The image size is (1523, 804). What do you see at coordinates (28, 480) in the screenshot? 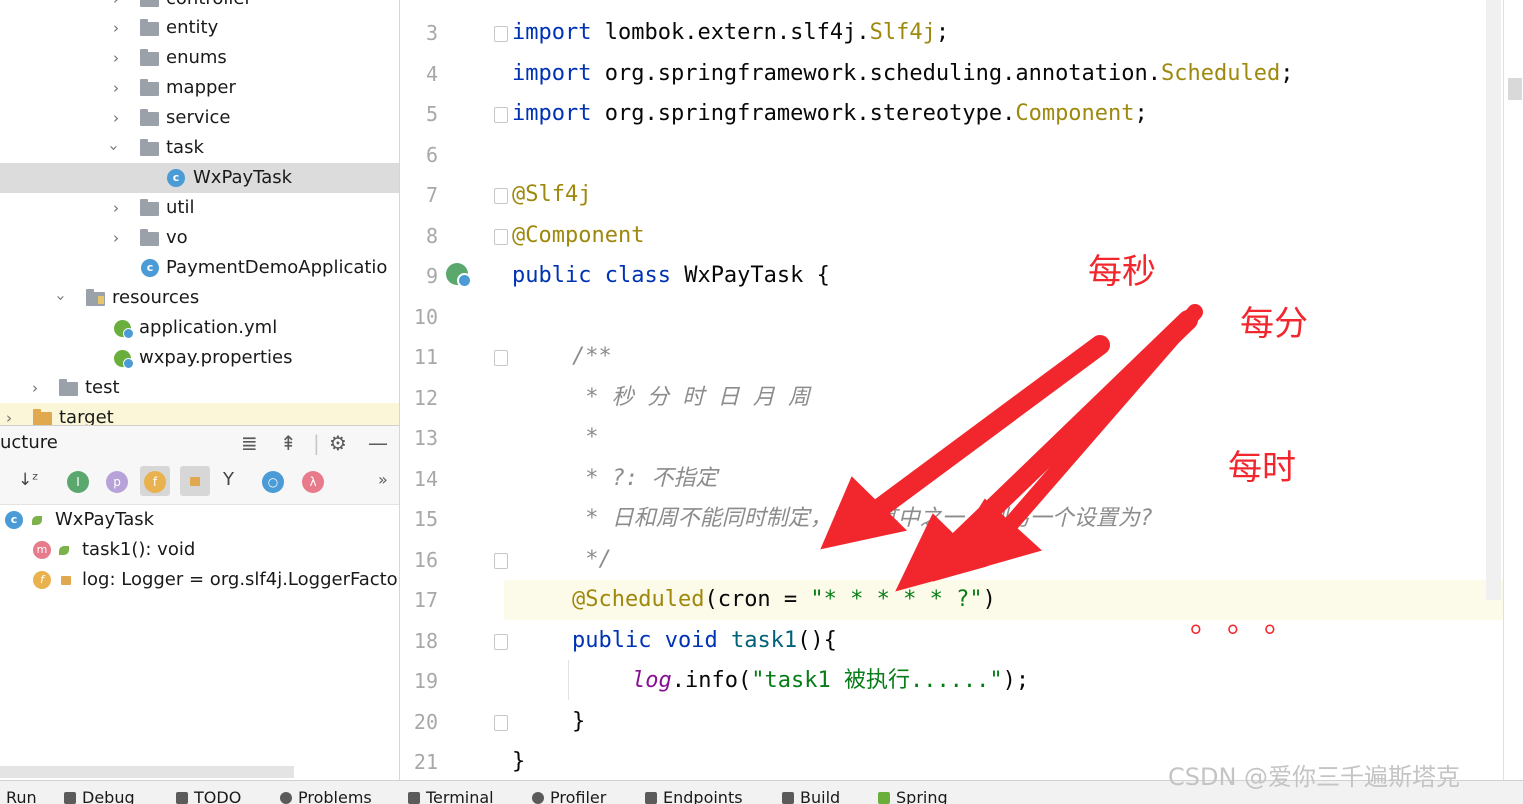
I see `sort-alpha-icon: ↓ᶻ` at bounding box center [28, 480].